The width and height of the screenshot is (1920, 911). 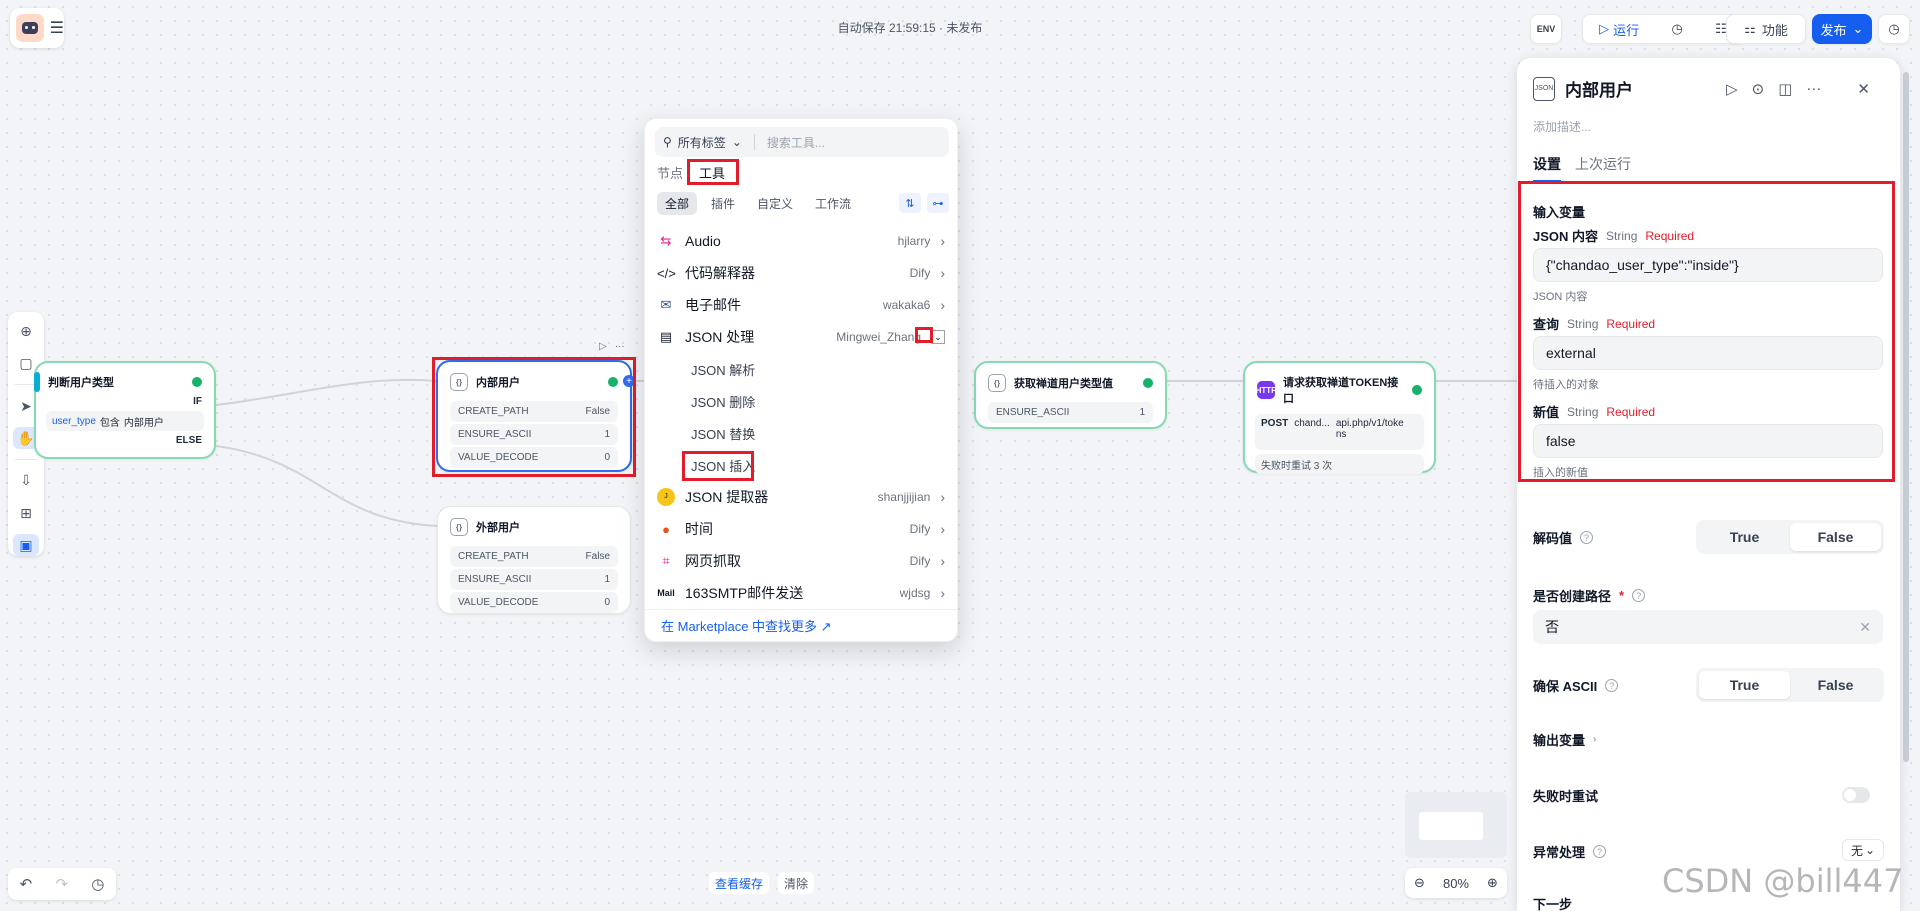 What do you see at coordinates (1339, 464) in the screenshot?
I see `retry-badge: 失败时重试 3 次` at bounding box center [1339, 464].